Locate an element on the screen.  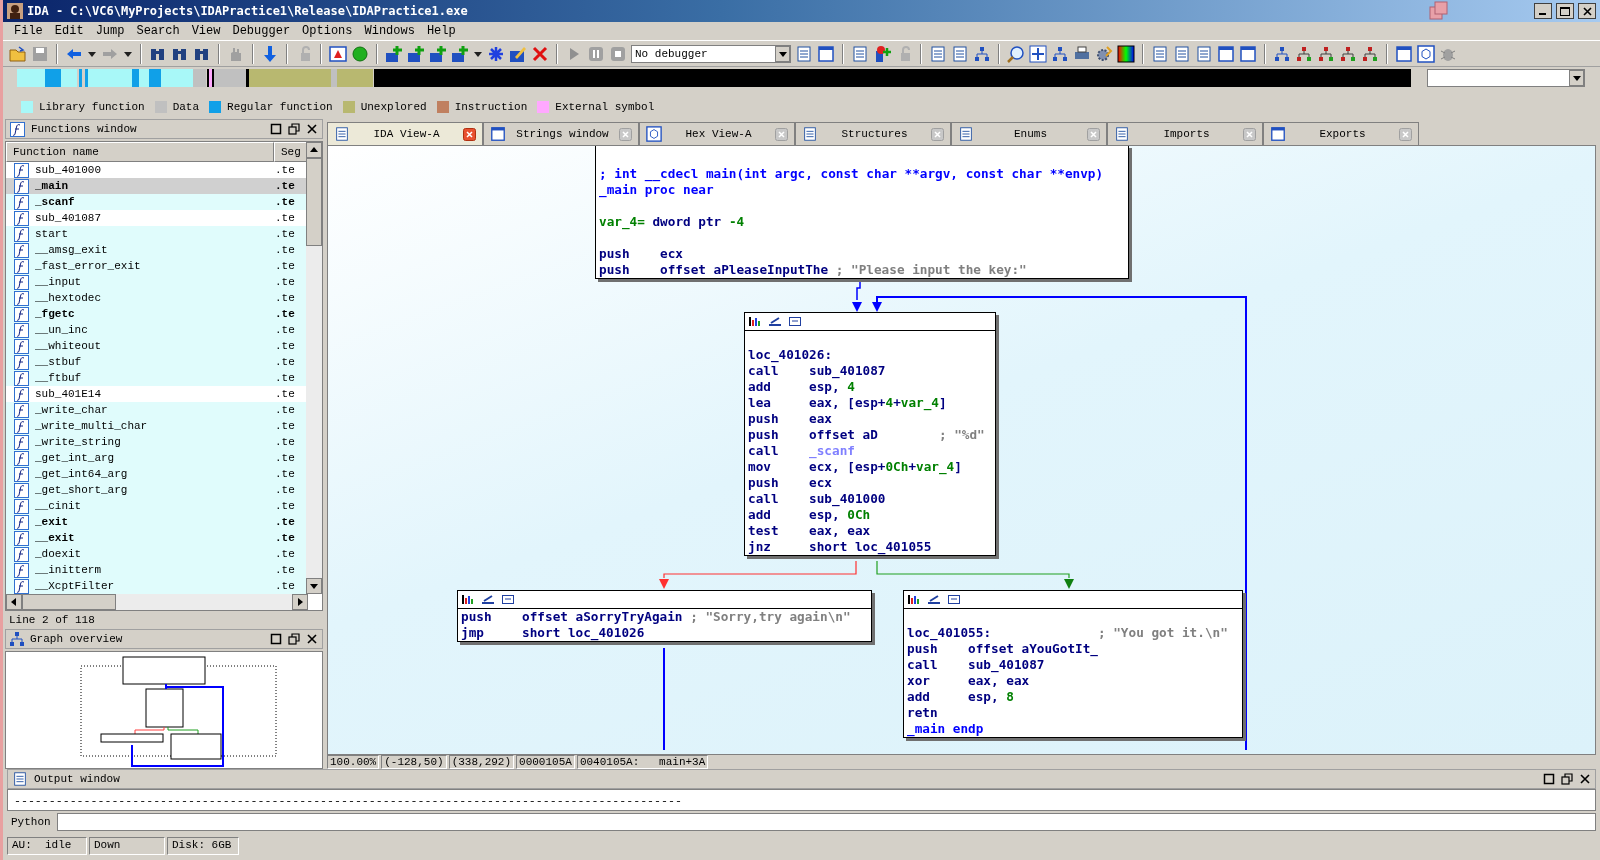
menu-item: View is located at coordinates (206, 31).